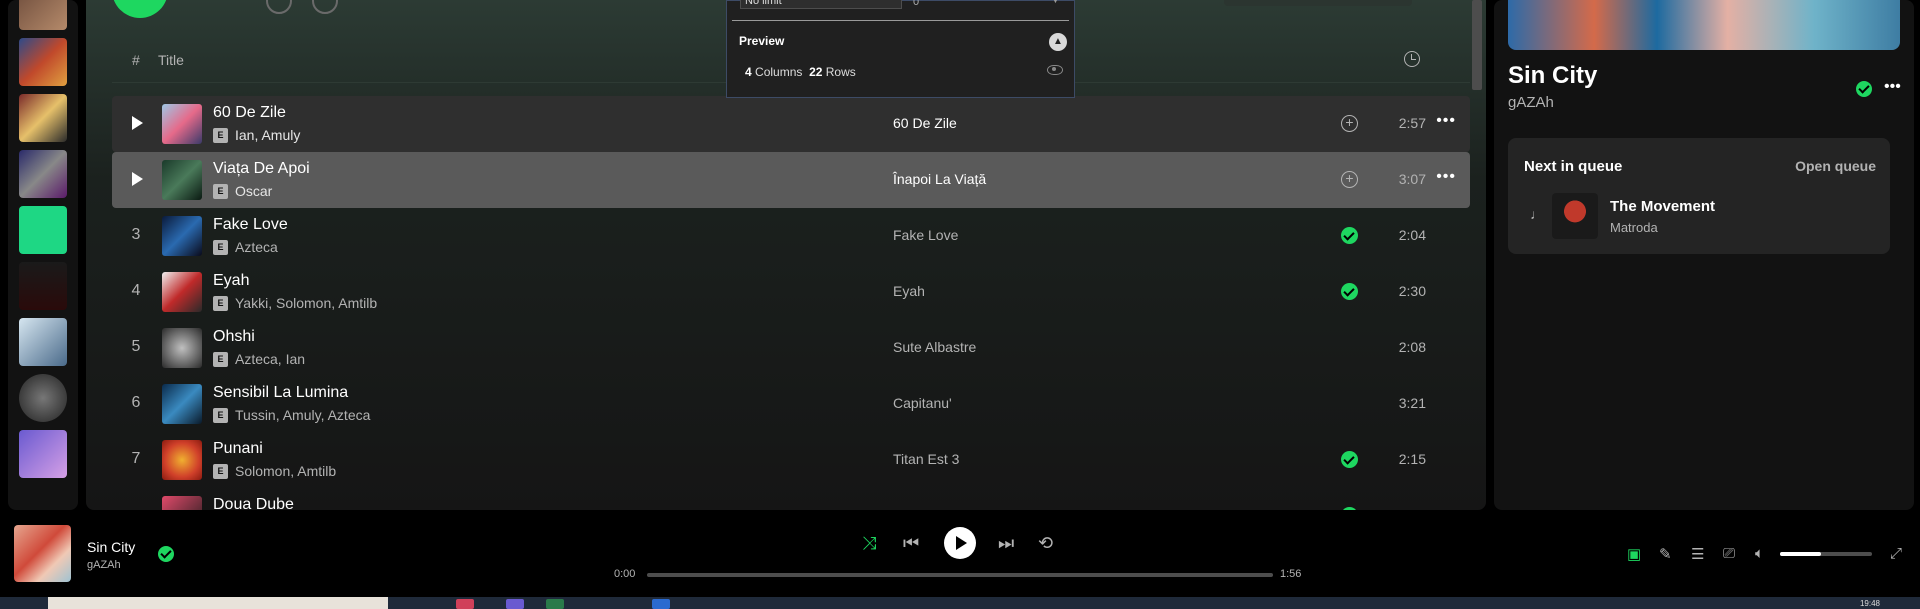 The height and width of the screenshot is (609, 1920). What do you see at coordinates (821, 4) in the screenshot?
I see `limit-select: No limit` at bounding box center [821, 4].